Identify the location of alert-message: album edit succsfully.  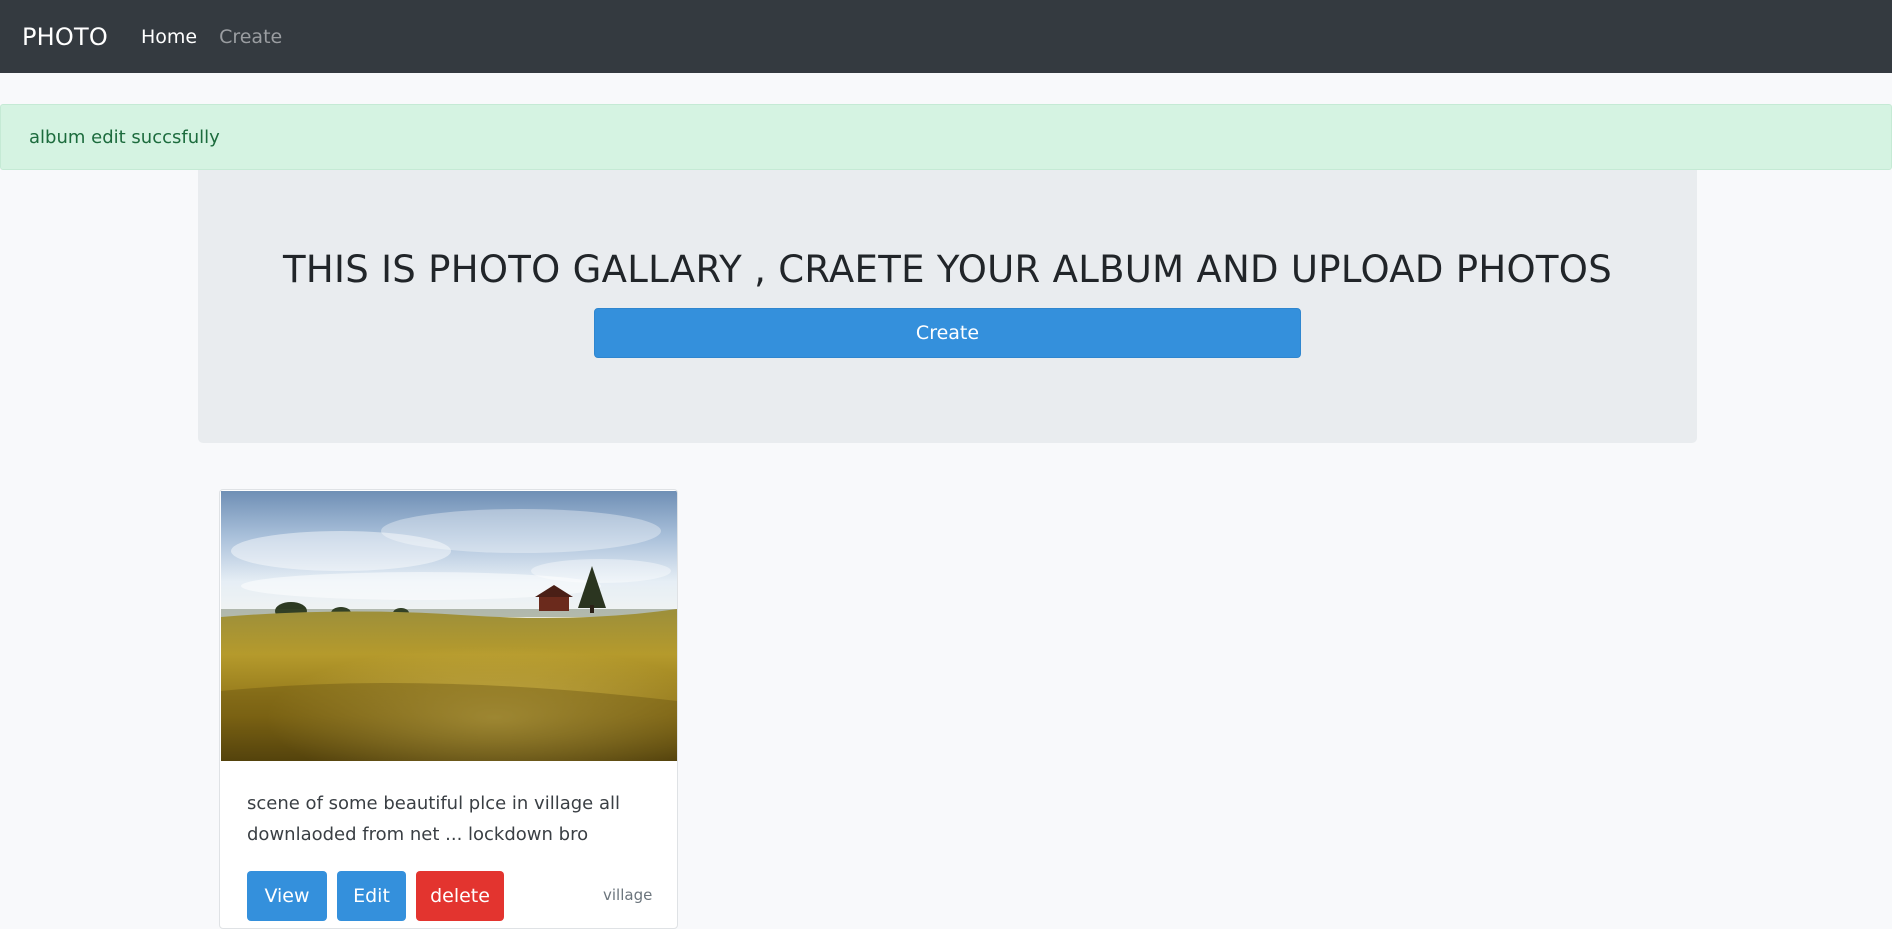
(124, 137).